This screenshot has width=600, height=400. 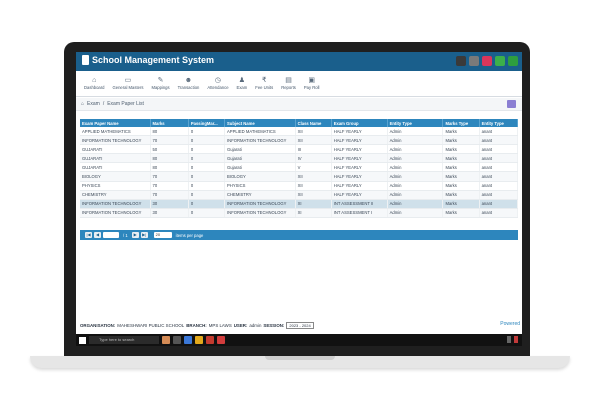 What do you see at coordinates (82, 104) in the screenshot?
I see `home-icon: ⌂` at bounding box center [82, 104].